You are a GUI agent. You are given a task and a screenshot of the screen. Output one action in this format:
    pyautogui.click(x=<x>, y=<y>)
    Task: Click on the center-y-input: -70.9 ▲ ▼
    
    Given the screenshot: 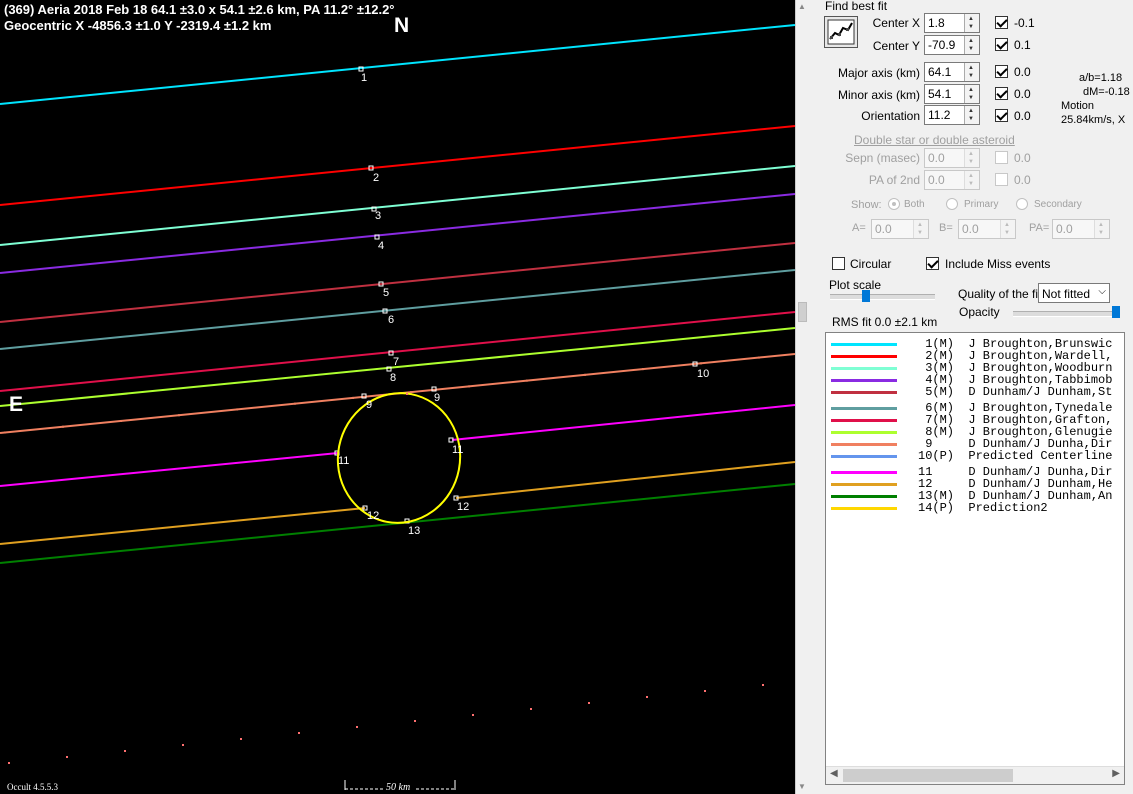 What is the action you would take?
    pyautogui.click(x=952, y=45)
    